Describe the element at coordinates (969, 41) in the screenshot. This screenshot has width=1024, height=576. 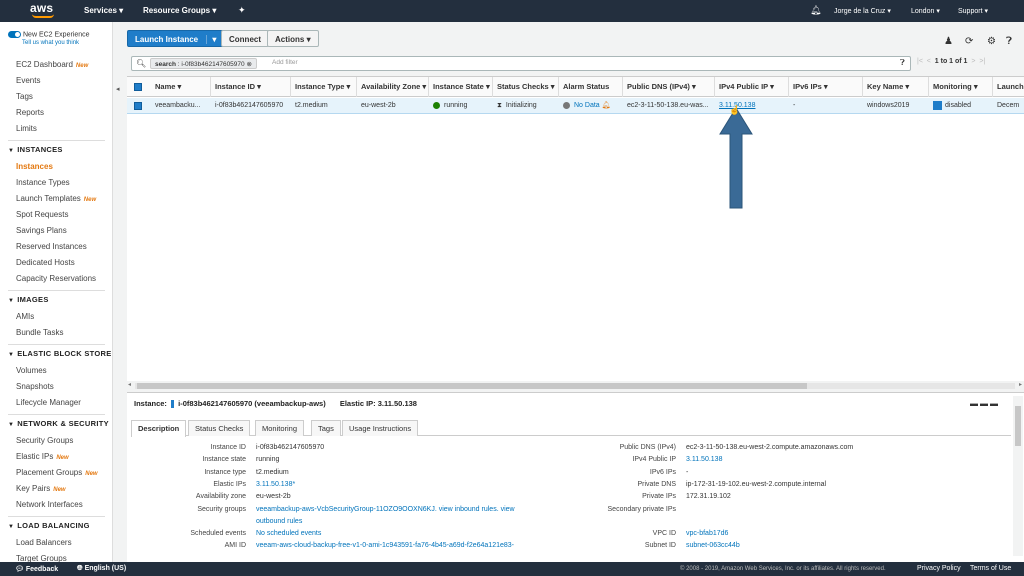
I see `refresh-icon: ⟳` at that location.